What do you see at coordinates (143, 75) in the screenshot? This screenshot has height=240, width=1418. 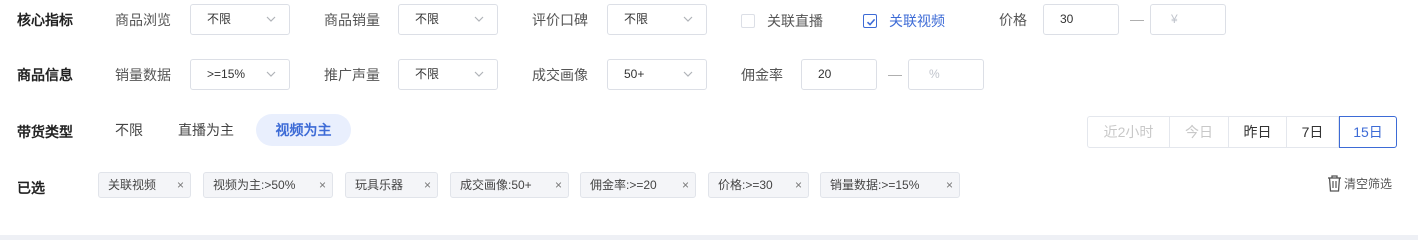 I see `sales-data-label: 销量数据` at bounding box center [143, 75].